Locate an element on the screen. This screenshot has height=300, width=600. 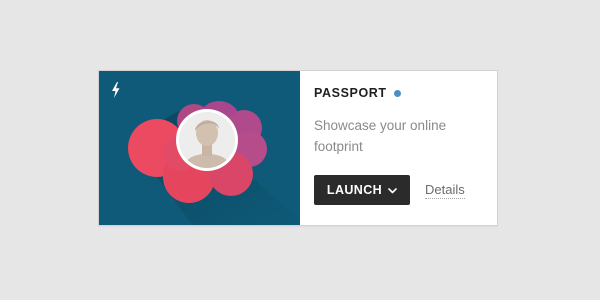
bubbles-illustration is located at coordinates (214, 163).